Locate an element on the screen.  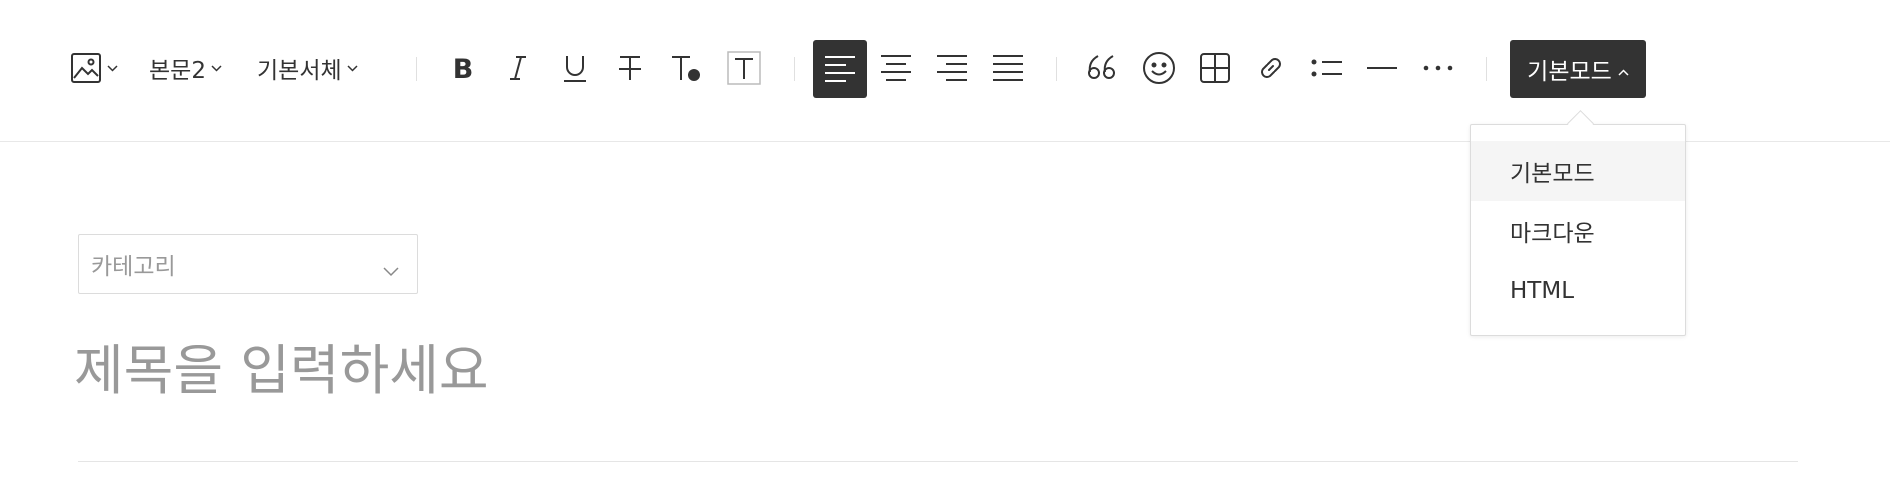
underline-button is located at coordinates (575, 68).